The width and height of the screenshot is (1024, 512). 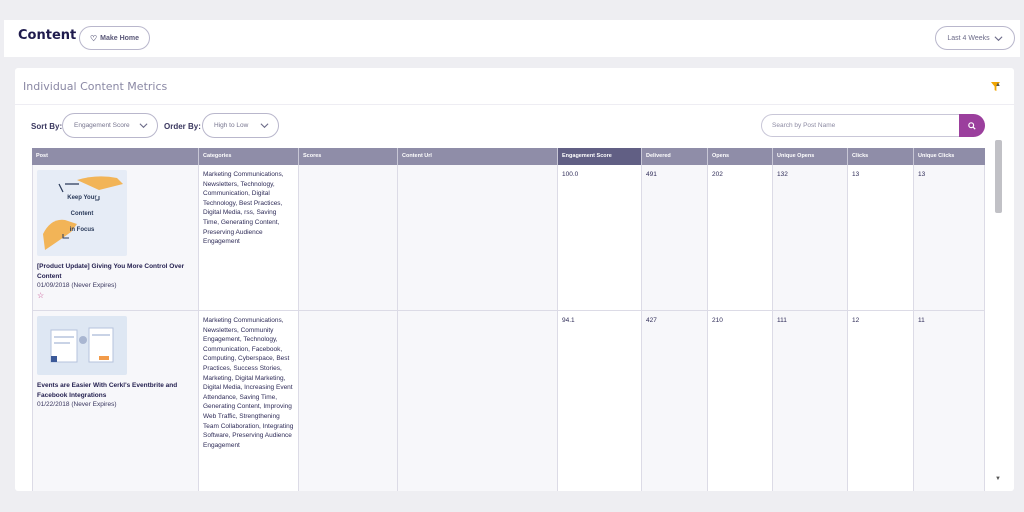 What do you see at coordinates (102, 125) in the screenshot?
I see `sort-by-value: Engagement Score` at bounding box center [102, 125].